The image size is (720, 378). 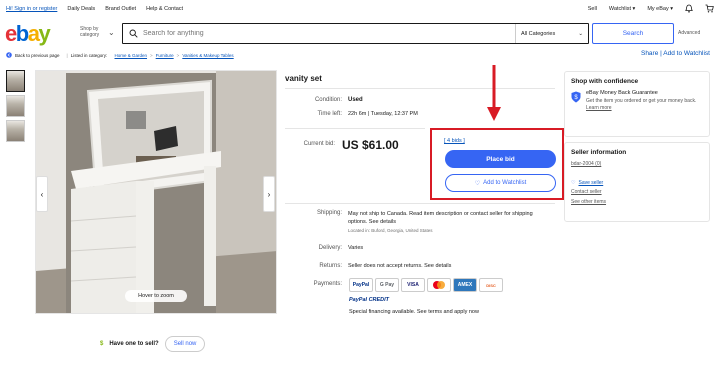 I want to click on seller-title: Seller information, so click(x=599, y=152).